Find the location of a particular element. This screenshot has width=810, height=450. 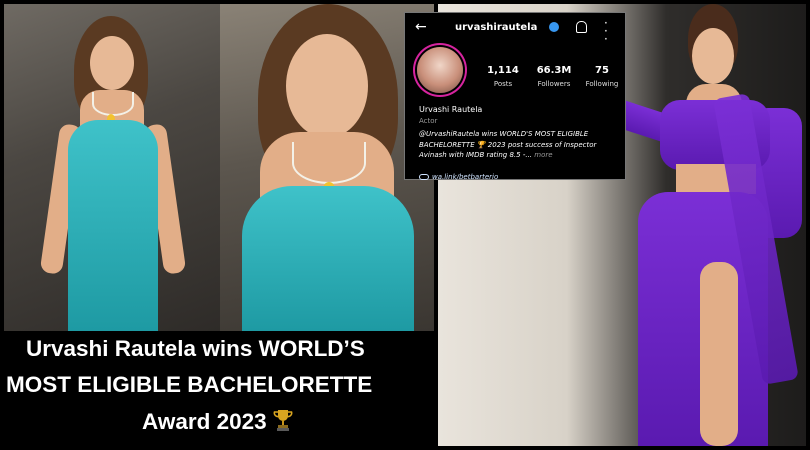

stat-followers: 66.3M Followers is located at coordinates (554, 76).